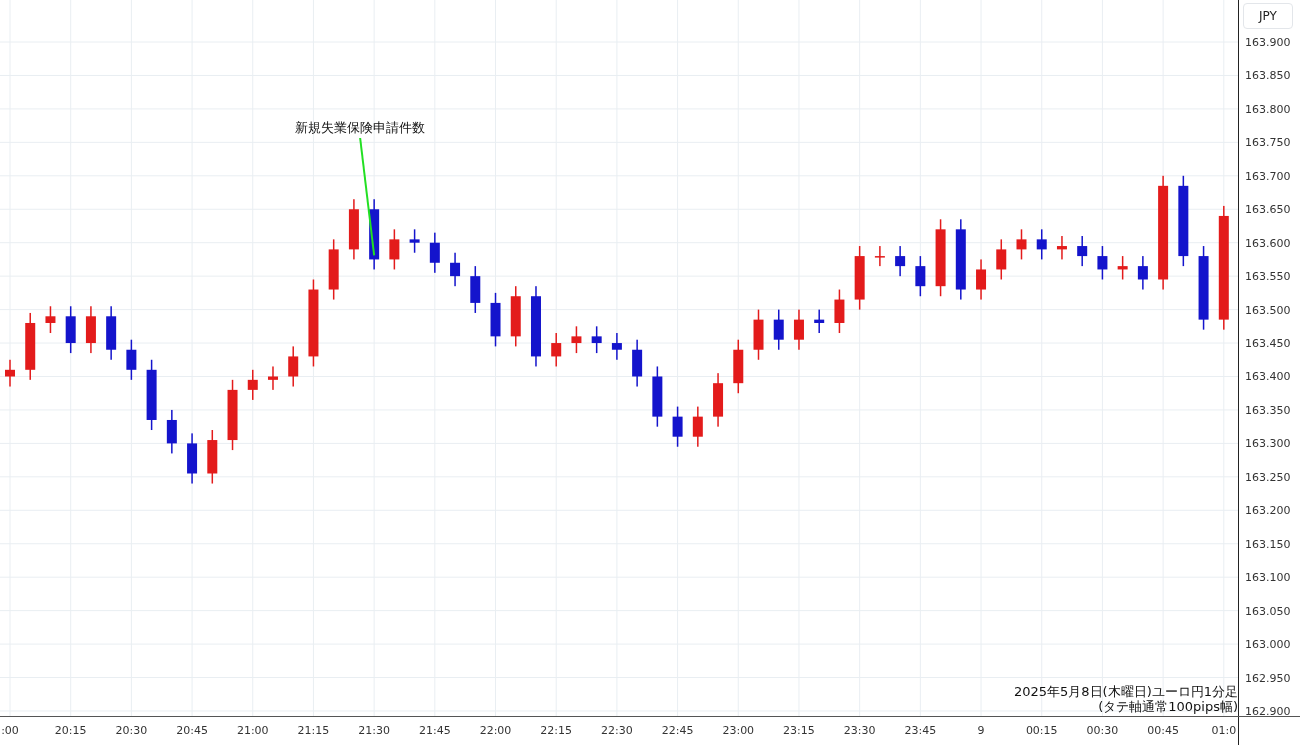 This screenshot has height=745, width=1300. What do you see at coordinates (313, 730) in the screenshot?
I see `time-label: 21:15` at bounding box center [313, 730].